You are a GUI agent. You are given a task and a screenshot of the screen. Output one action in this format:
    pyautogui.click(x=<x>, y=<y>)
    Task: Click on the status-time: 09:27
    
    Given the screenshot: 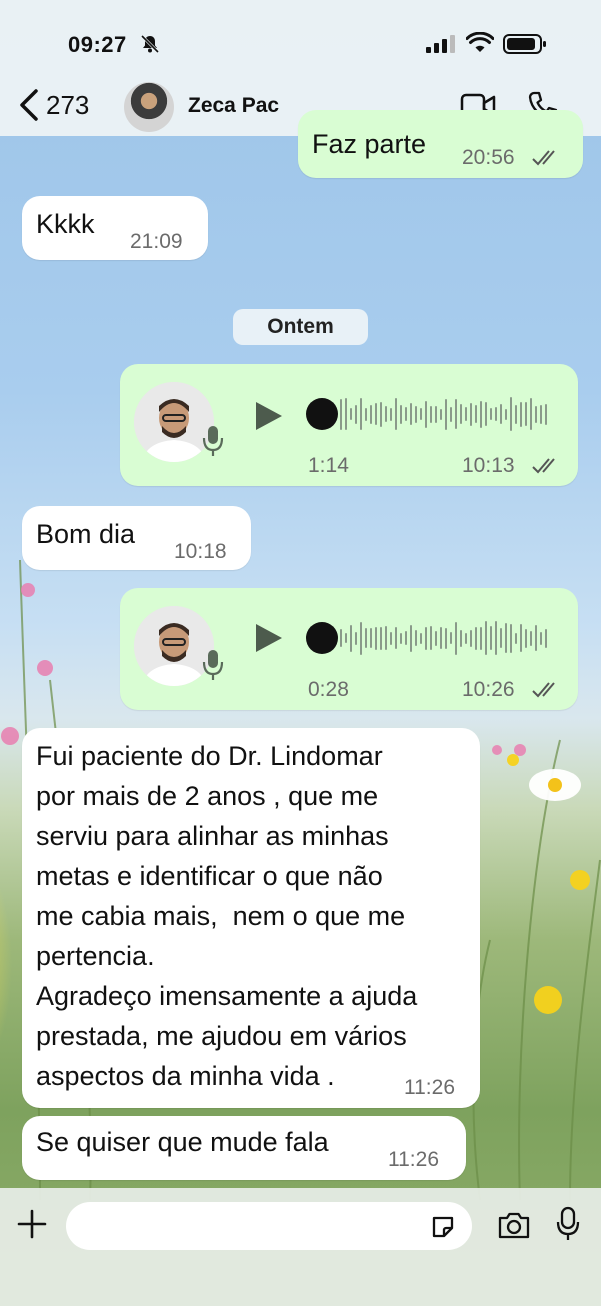 What is the action you would take?
    pyautogui.click(x=97, y=44)
    